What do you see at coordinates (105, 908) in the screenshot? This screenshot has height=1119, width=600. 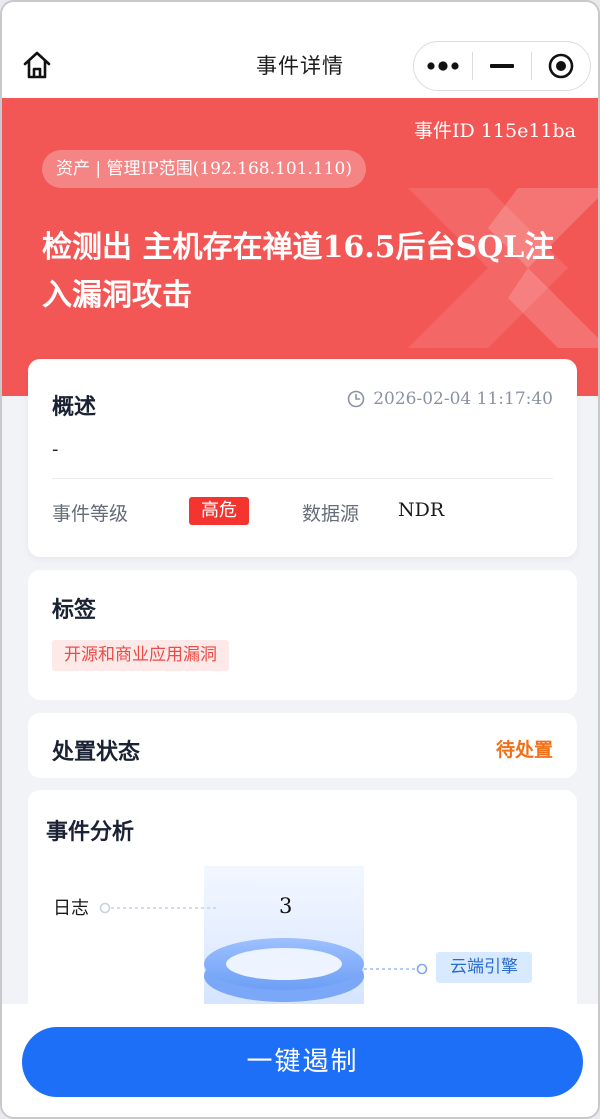 I see `log-node` at bounding box center [105, 908].